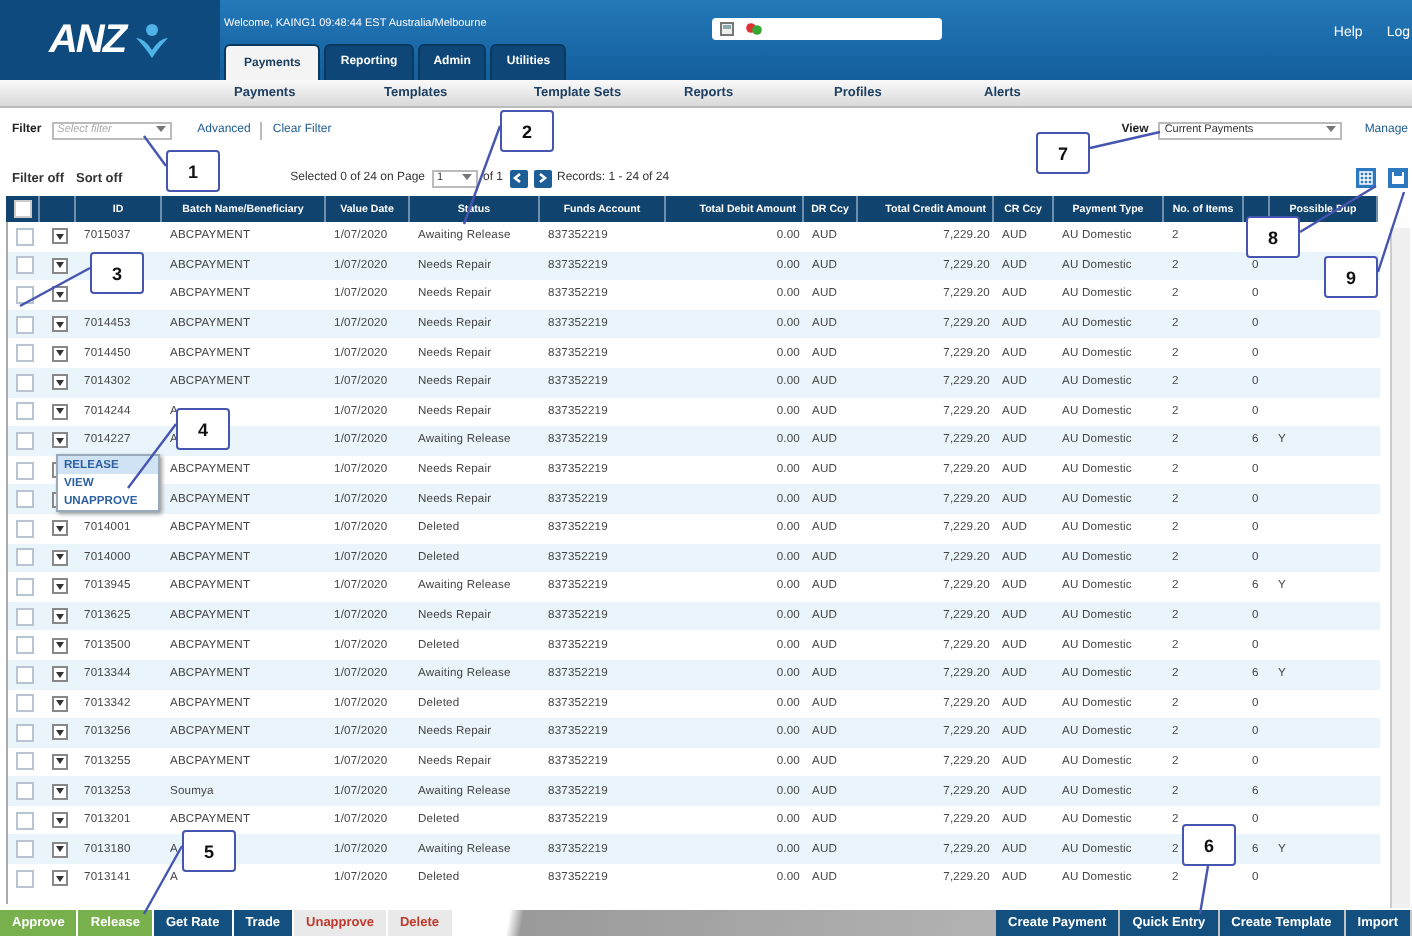 The width and height of the screenshot is (1412, 936). I want to click on scrollbar, so click(1400, 568).